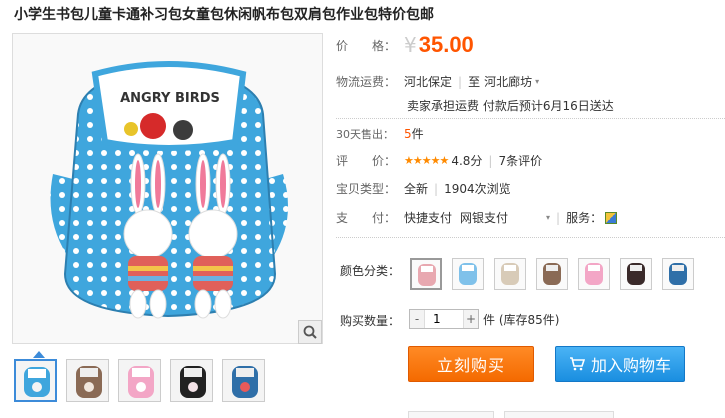 This screenshot has width=725, height=418. Describe the element at coordinates (224, 15) in the screenshot. I see `product-title: 小学生书包儿童卡通补习包女童包休闲帆布包双肩包作业包特价包邮` at that location.